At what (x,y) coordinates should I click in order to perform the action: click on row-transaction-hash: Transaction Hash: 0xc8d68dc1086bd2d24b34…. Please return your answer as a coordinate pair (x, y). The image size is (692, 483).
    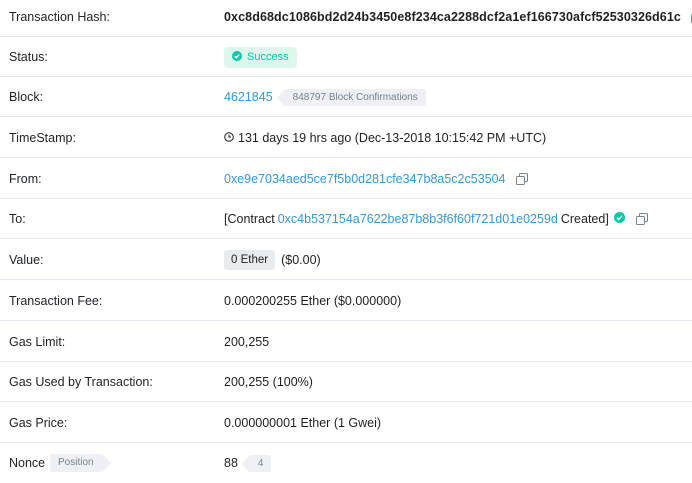
    Looking at the image, I should click on (346, 18).